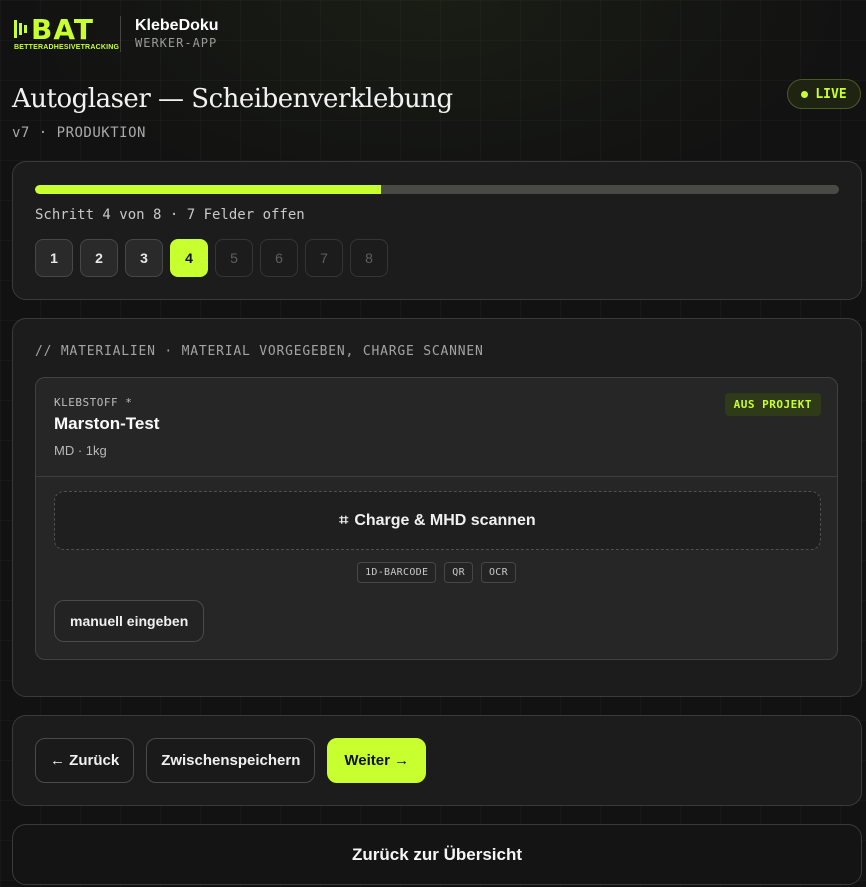 The image size is (866, 887). I want to click on page-title: Autoglaser — Scheibenverklebung, so click(232, 99).